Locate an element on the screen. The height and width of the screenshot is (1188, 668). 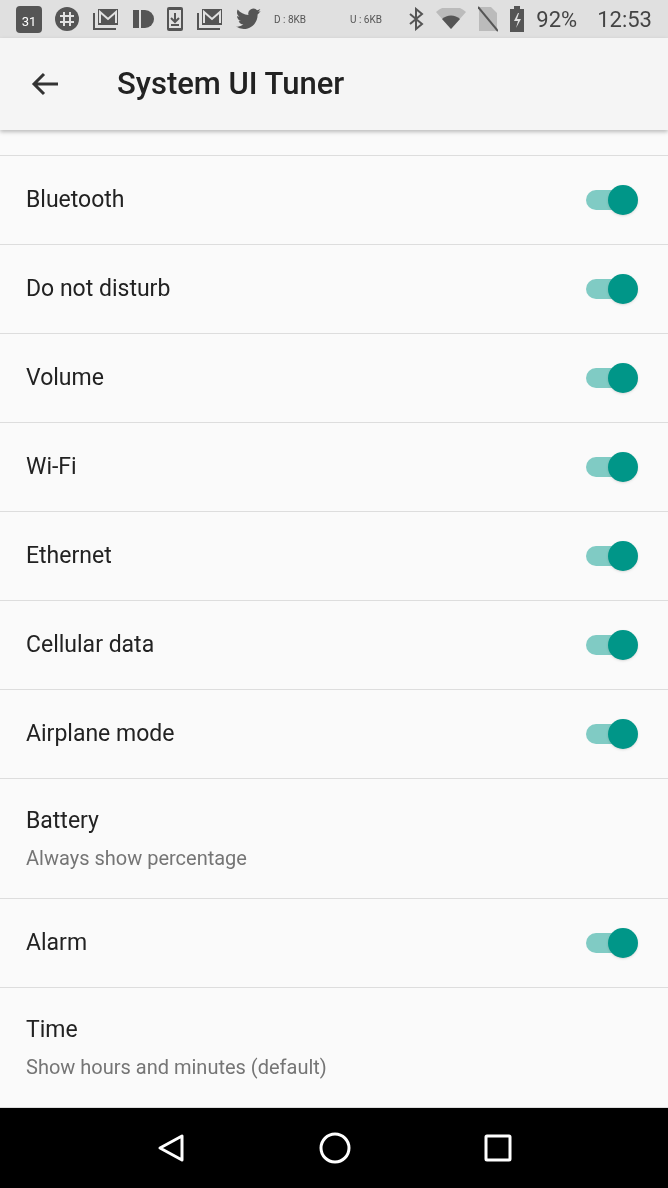
recents-icon is located at coordinates (497, 1148).